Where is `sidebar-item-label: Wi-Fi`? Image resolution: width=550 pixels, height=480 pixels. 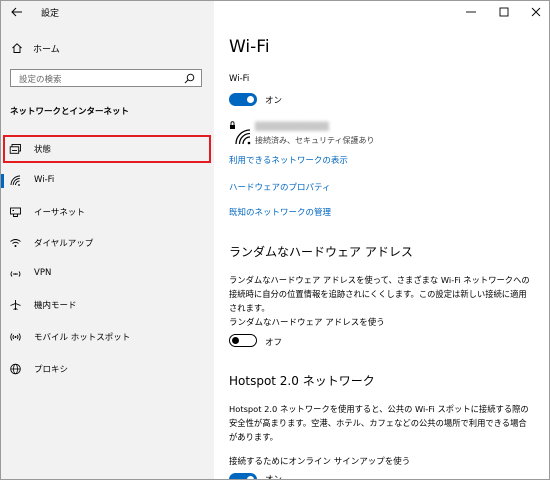 sidebar-item-label: Wi-Fi is located at coordinates (44, 180).